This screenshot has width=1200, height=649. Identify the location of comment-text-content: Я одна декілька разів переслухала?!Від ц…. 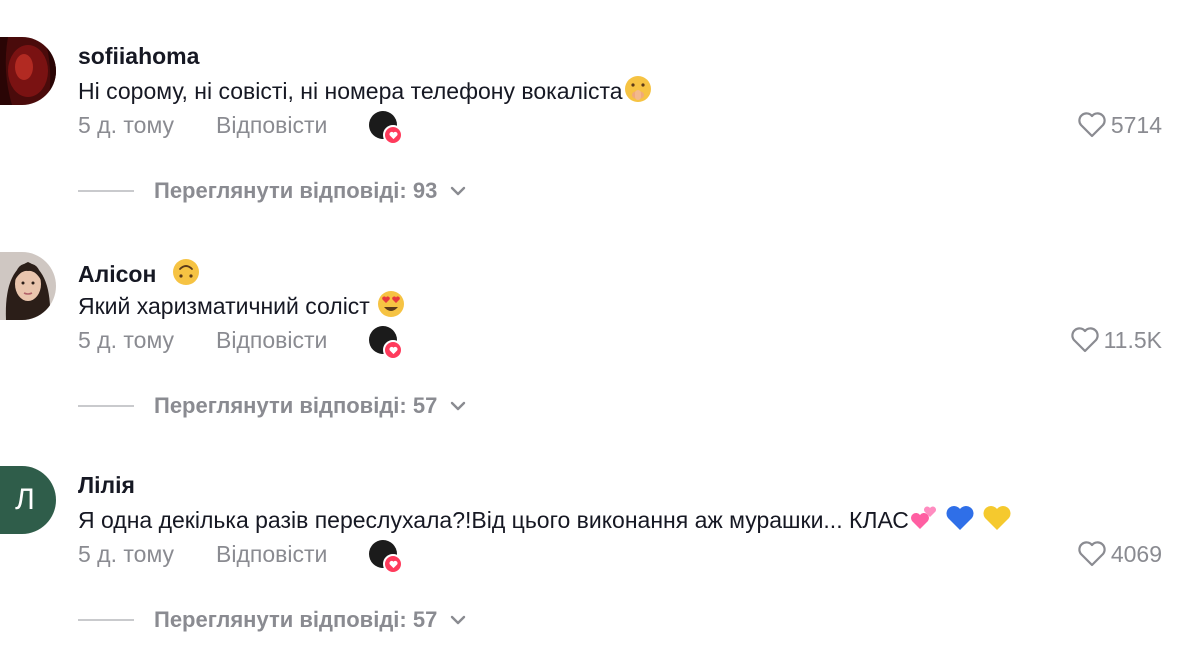
(493, 520).